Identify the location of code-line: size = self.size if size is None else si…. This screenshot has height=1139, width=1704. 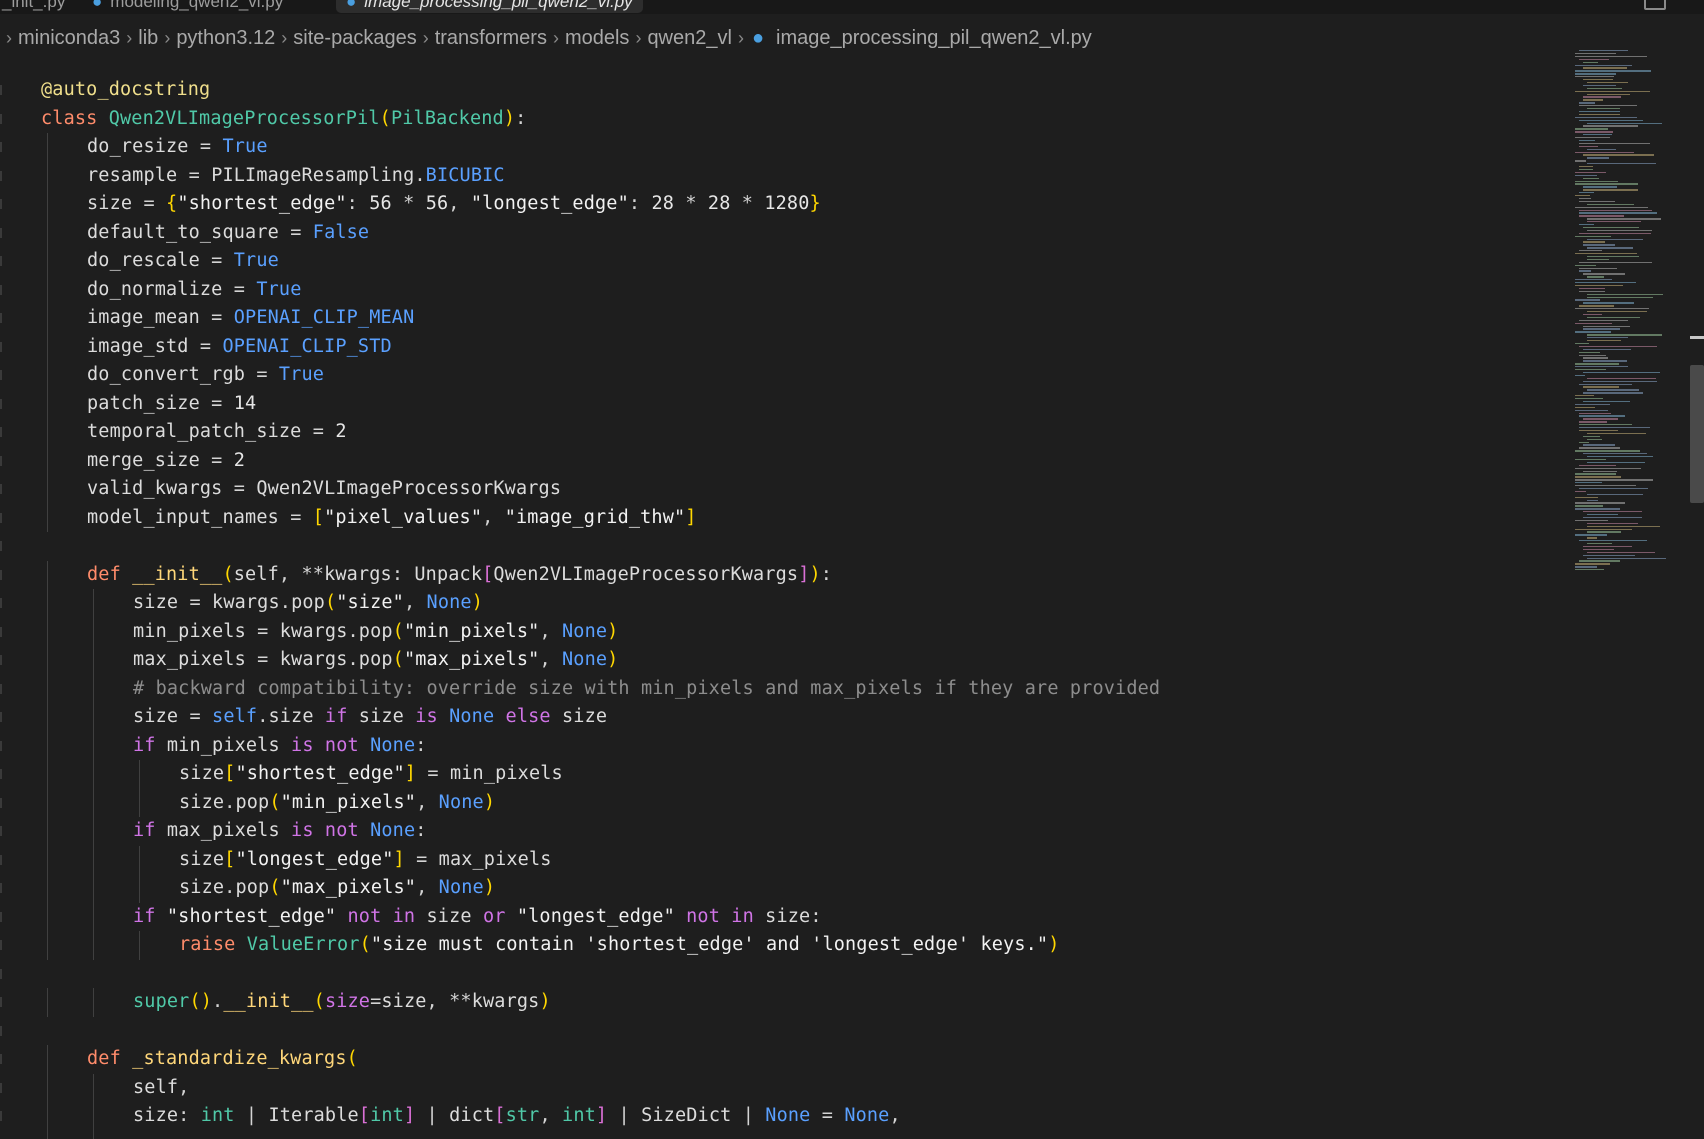
(370, 717).